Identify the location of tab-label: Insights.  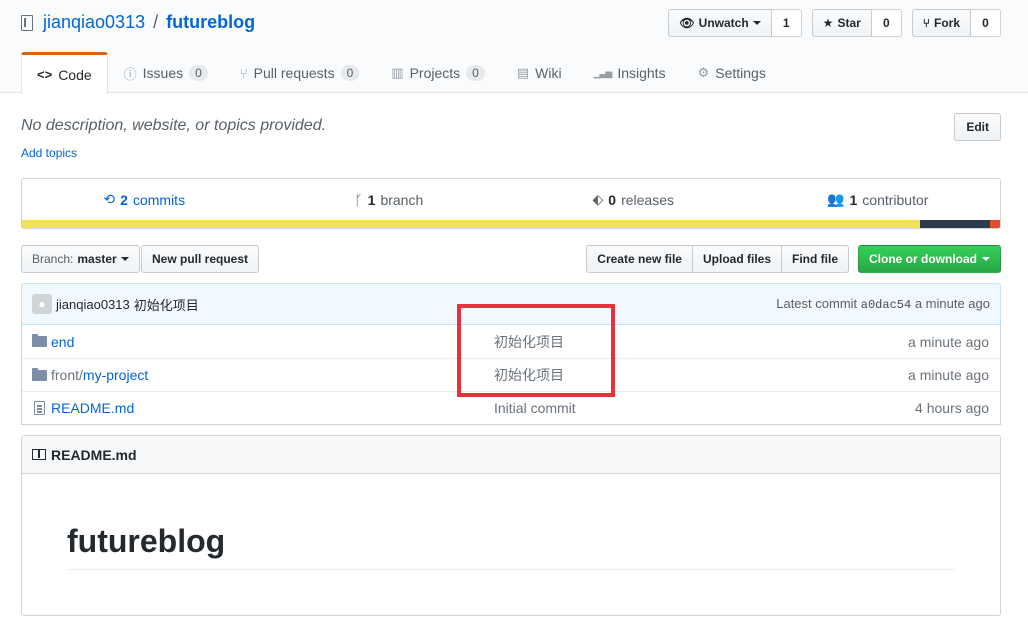
(641, 73).